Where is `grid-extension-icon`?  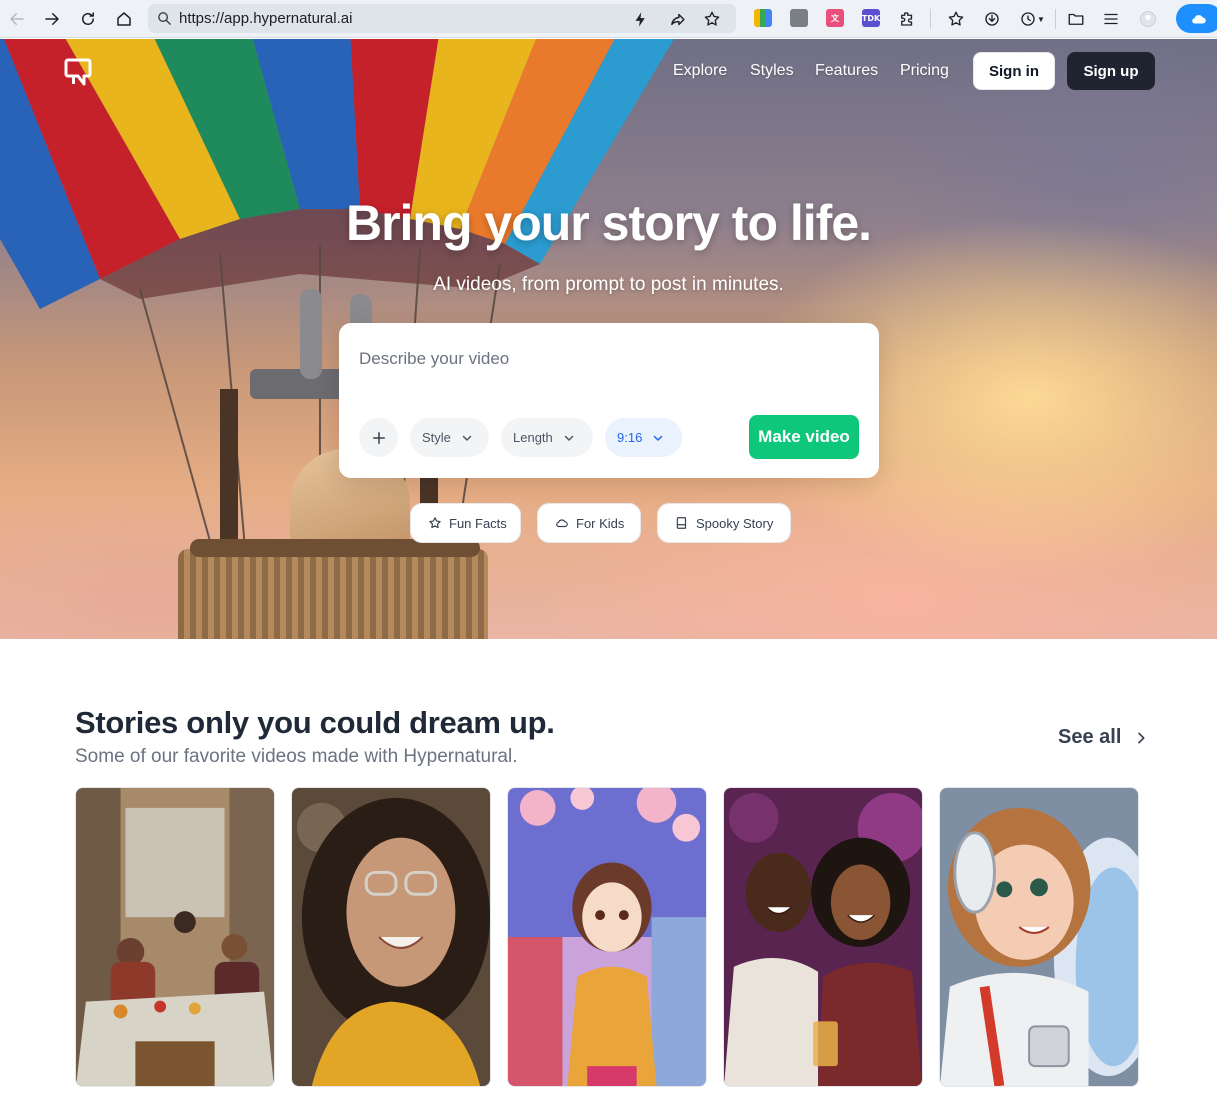
grid-extension-icon is located at coordinates (763, 18).